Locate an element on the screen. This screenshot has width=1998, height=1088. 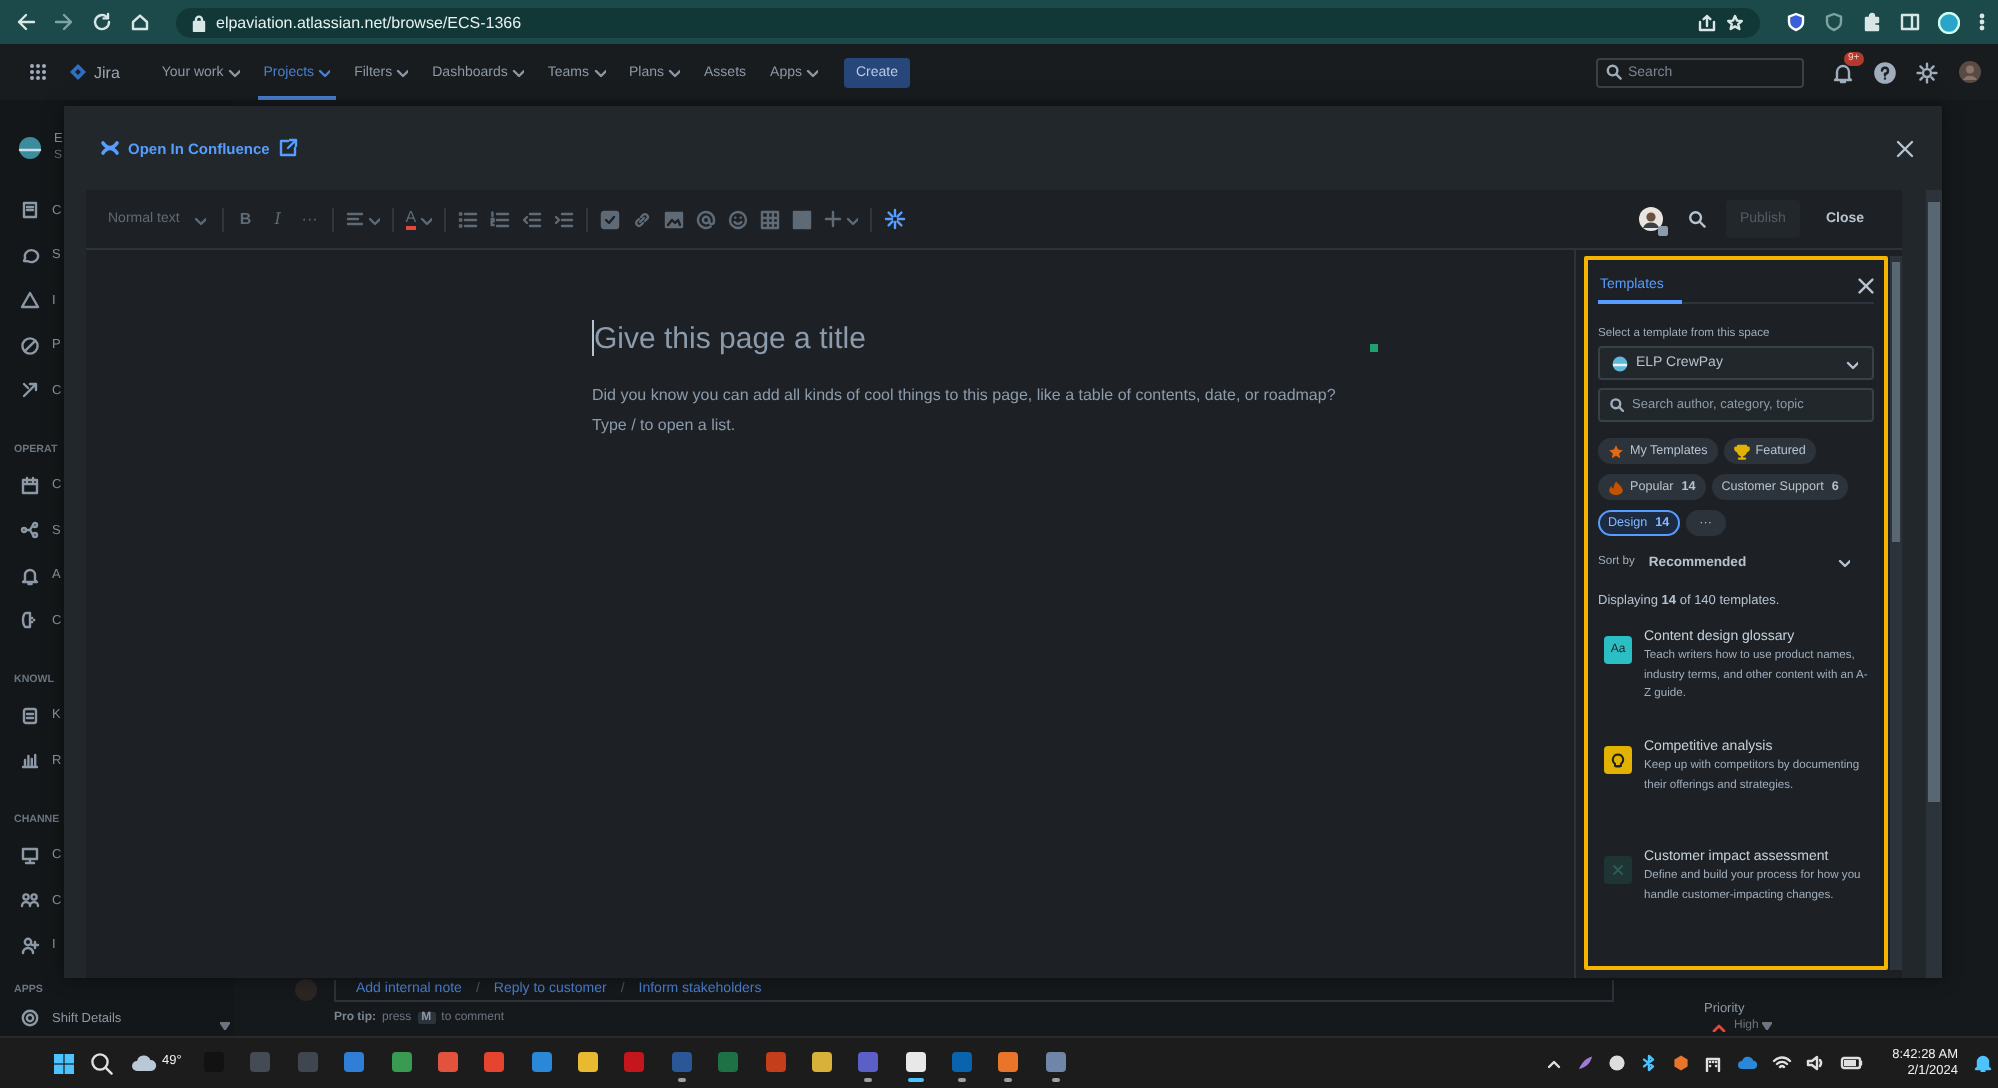
table-button is located at coordinates (770, 219).